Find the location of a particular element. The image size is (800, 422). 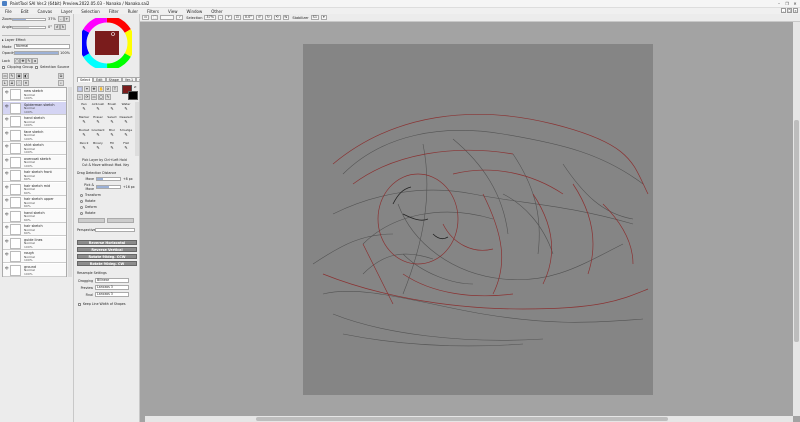

selection-source-checkbox is located at coordinates (36, 67).